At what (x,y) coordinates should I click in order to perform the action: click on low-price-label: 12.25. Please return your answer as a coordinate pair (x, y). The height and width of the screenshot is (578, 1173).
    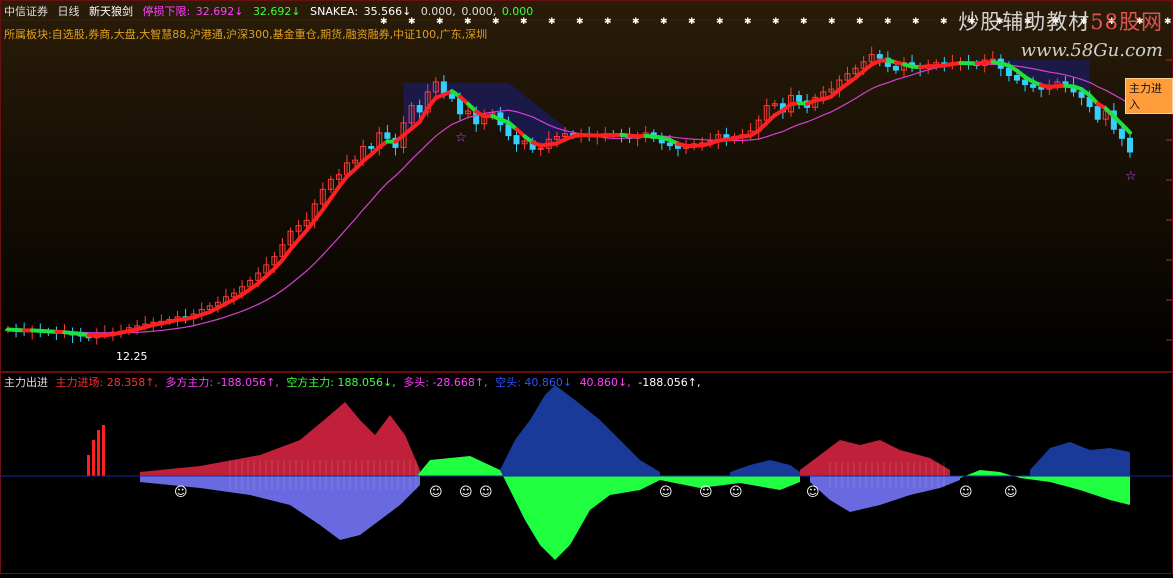
    Looking at the image, I should click on (132, 356).